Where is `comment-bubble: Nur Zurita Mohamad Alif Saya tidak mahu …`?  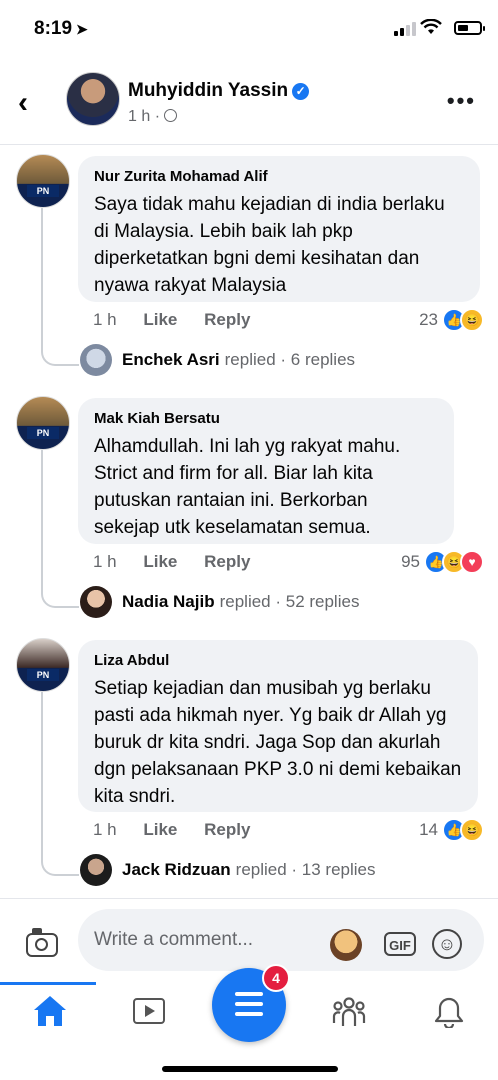 comment-bubble: Nur Zurita Mohamad Alif Saya tidak mahu … is located at coordinates (279, 229).